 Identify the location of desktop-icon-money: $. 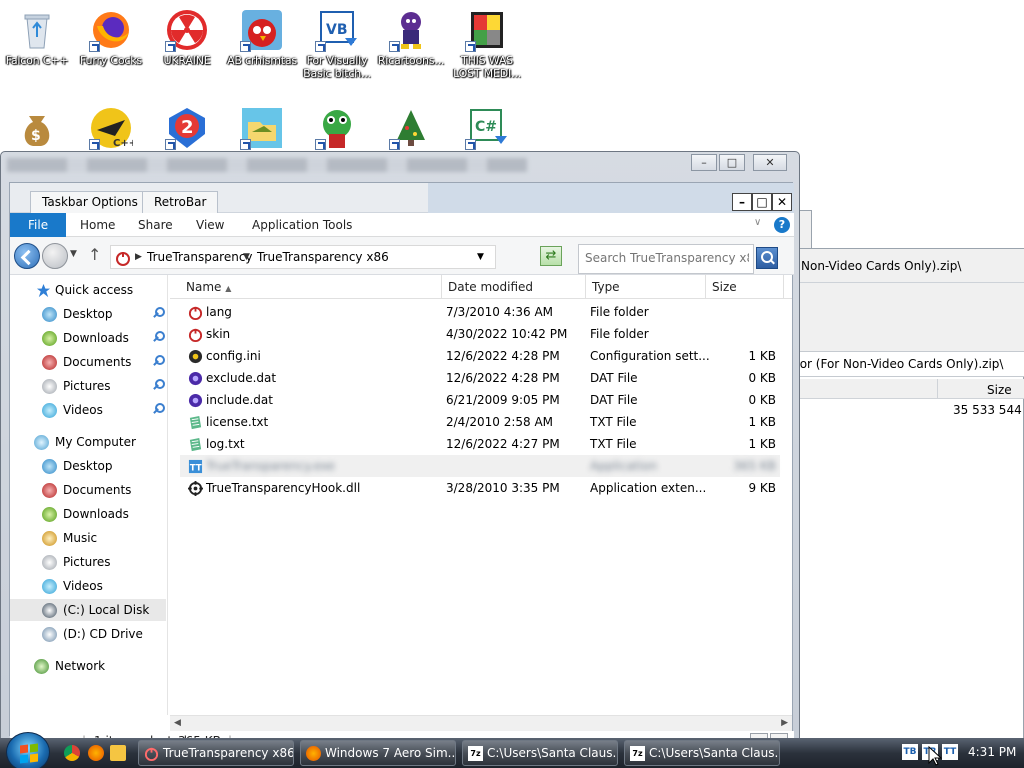
(37, 128).